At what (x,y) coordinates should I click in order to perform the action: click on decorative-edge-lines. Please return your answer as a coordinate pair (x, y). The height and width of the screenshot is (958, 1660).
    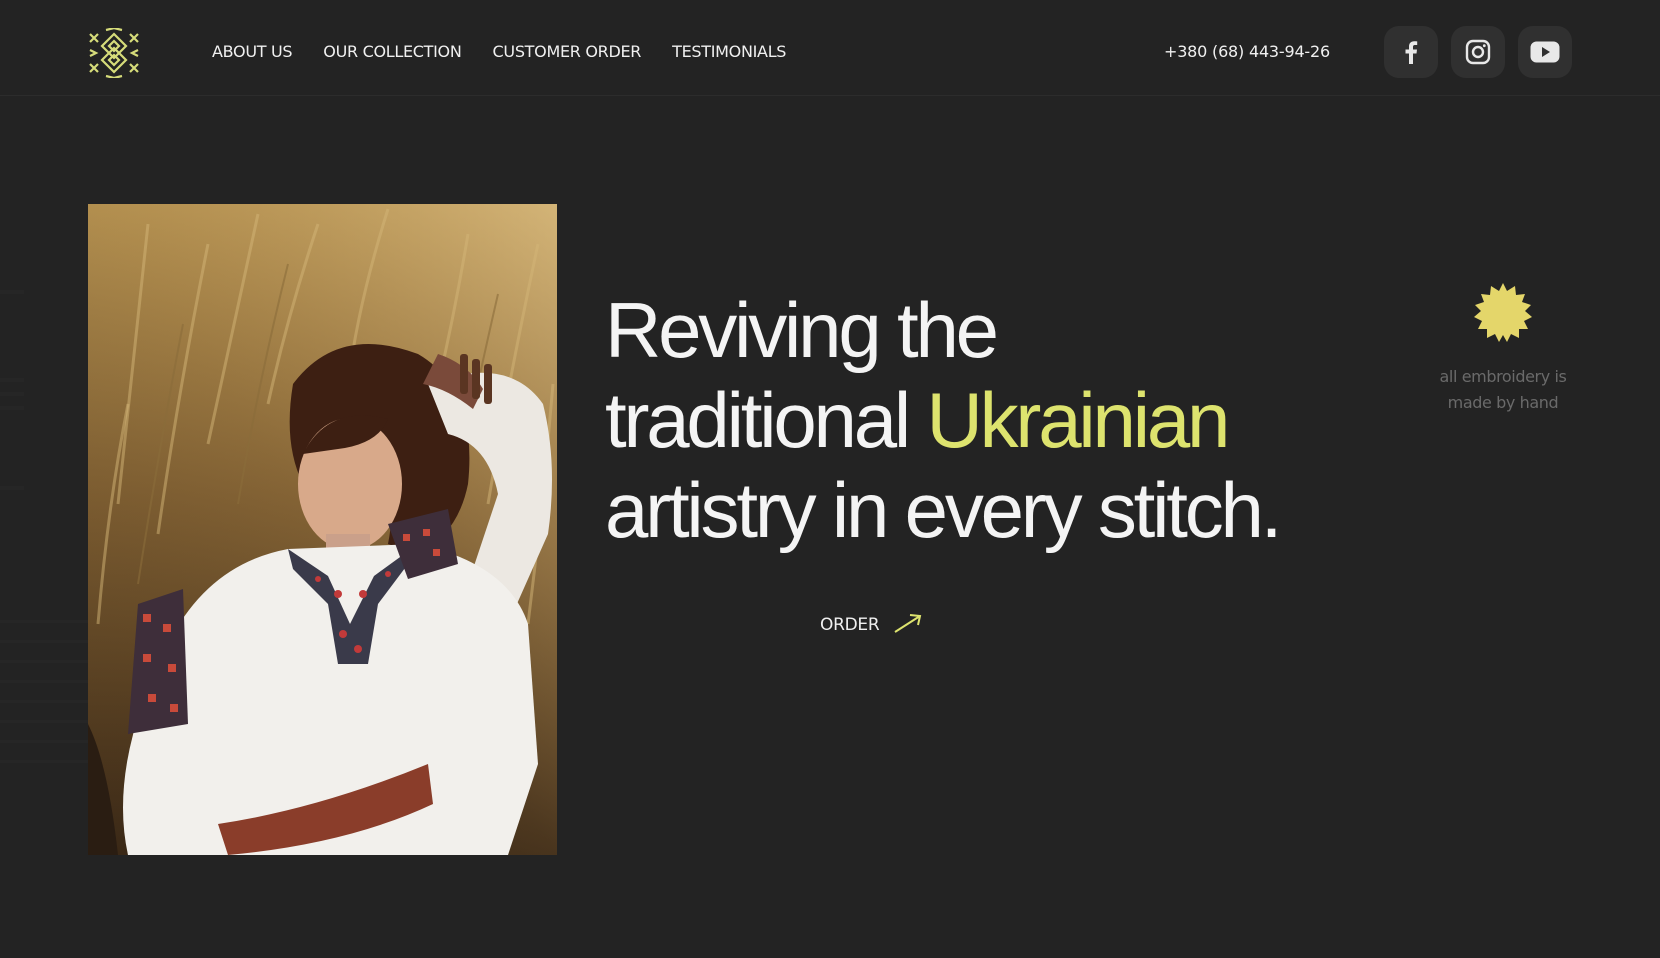
    Looking at the image, I should click on (44, 550).